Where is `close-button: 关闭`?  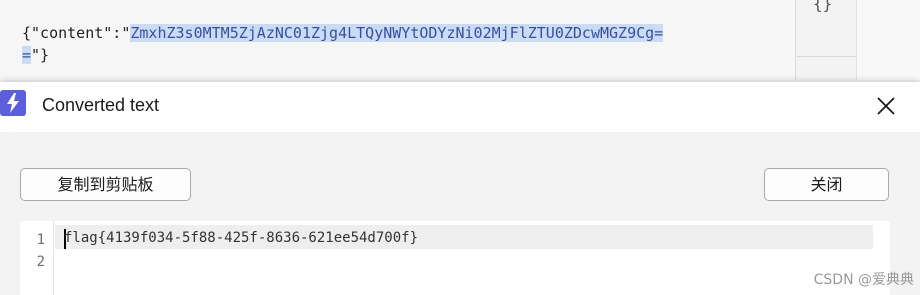
close-button: 关闭 is located at coordinates (826, 184).